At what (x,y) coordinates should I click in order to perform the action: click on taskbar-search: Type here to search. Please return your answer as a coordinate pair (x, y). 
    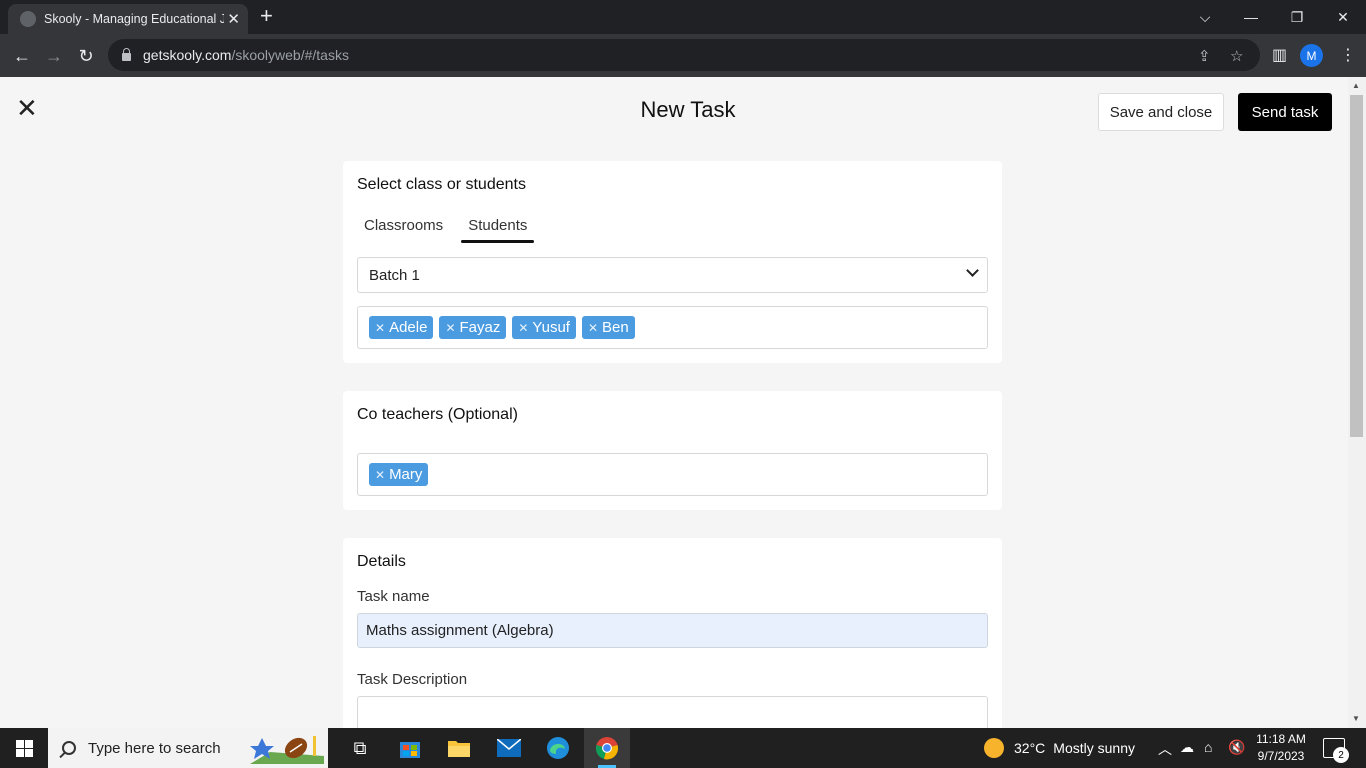
    Looking at the image, I should click on (188, 748).